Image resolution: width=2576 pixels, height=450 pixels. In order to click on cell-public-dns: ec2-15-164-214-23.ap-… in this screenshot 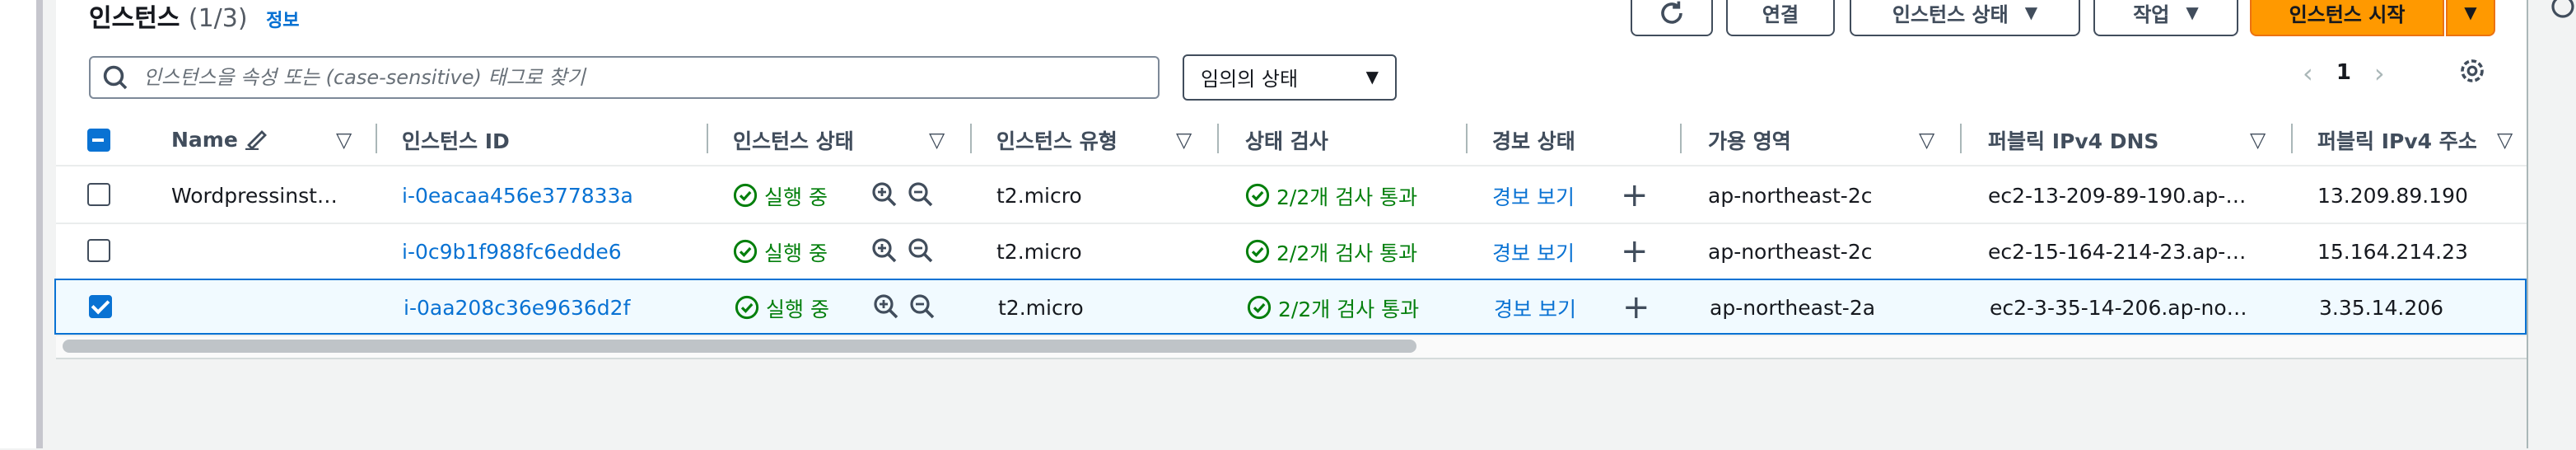, I will do `click(2117, 250)`.